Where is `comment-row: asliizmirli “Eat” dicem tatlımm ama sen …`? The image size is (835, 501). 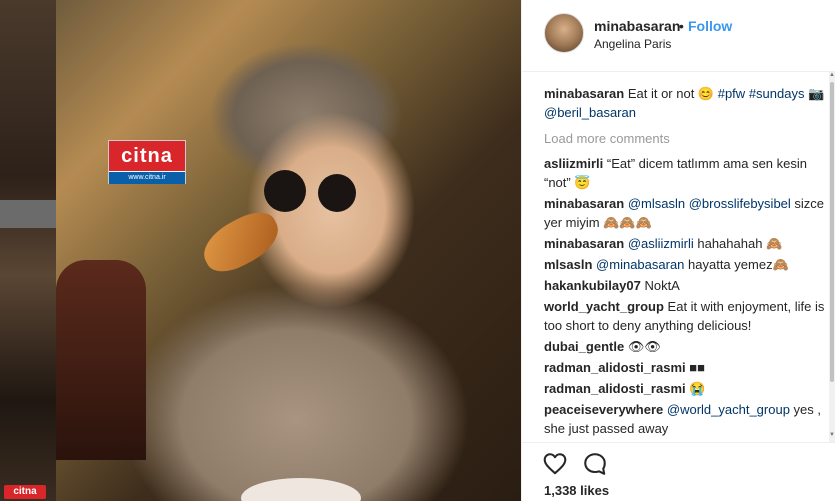 comment-row: asliizmirli “Eat” dicem tatlımm ama sen … is located at coordinates (685, 173).